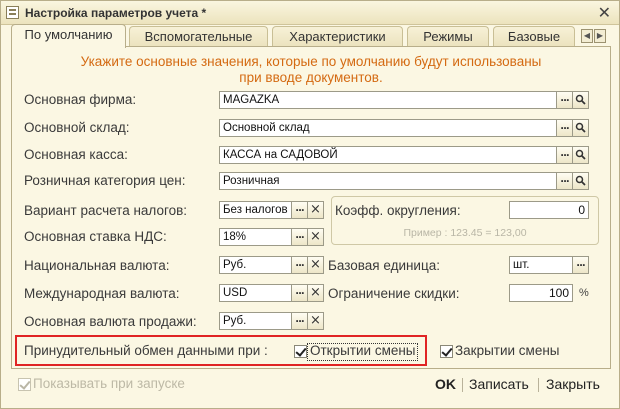 The height and width of the screenshot is (409, 620). What do you see at coordinates (315, 293) in the screenshot?
I see `international-currency-clear-button: ×` at bounding box center [315, 293].